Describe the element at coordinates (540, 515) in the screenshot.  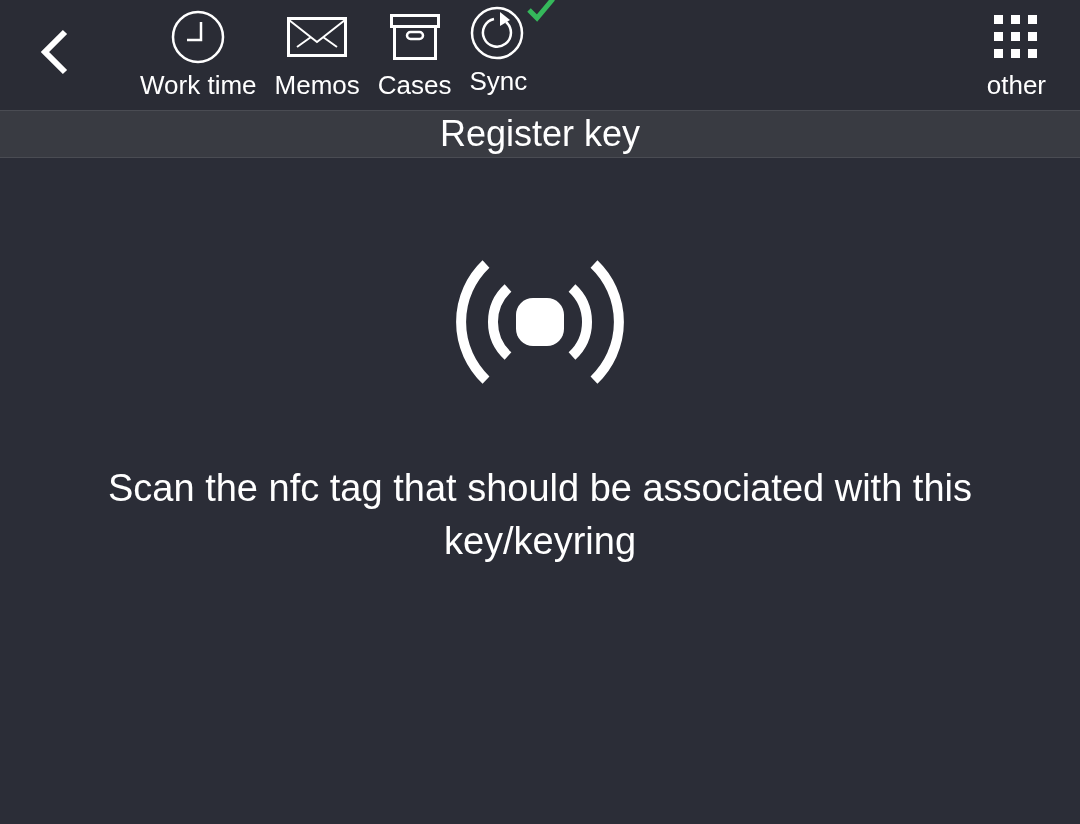
I see `instruction-text: Scan the nfc tag that should be associated with this key/keyring` at that location.